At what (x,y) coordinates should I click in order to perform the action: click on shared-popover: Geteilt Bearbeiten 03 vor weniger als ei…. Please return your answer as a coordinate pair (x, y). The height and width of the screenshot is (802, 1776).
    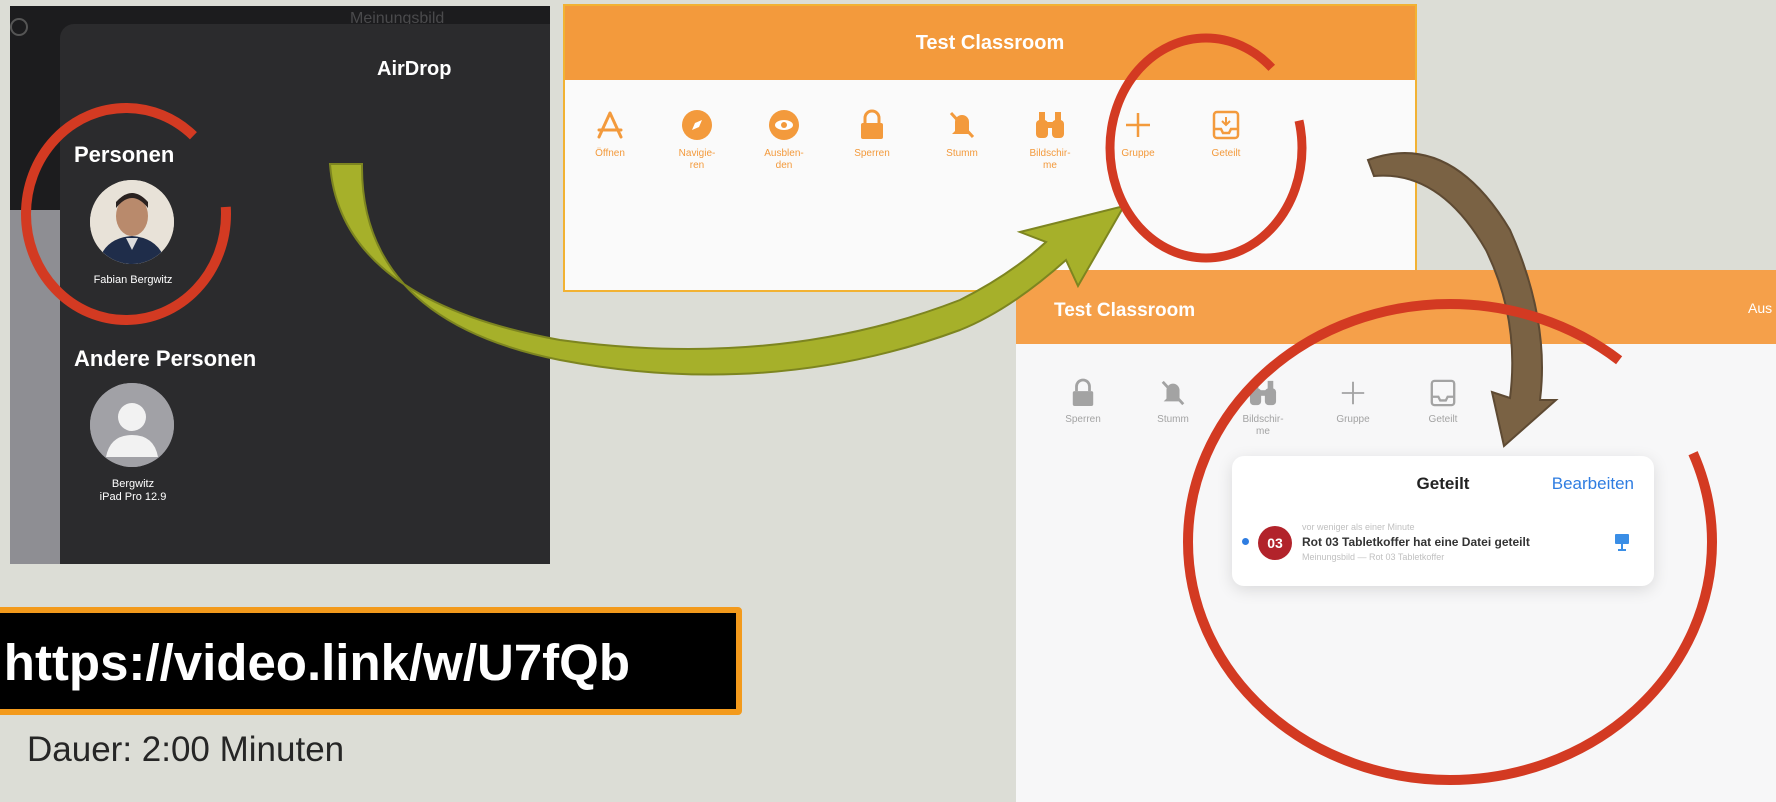
    Looking at the image, I should click on (1443, 521).